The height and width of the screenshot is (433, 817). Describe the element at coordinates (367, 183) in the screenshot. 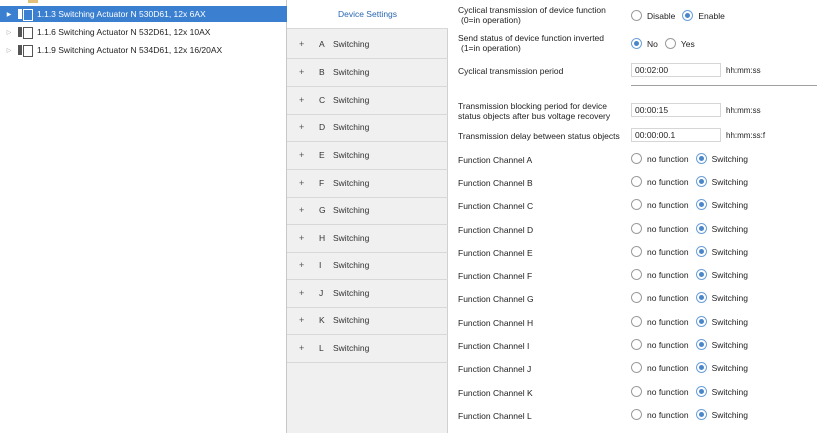

I see `nav-item-switching: + F Switching` at that location.